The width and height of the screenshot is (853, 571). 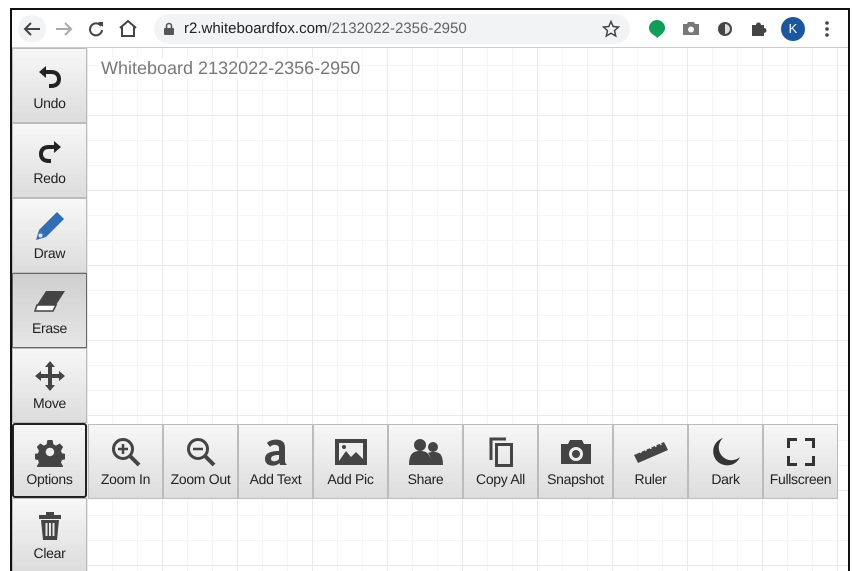 I want to click on puzzle-icon, so click(x=759, y=29).